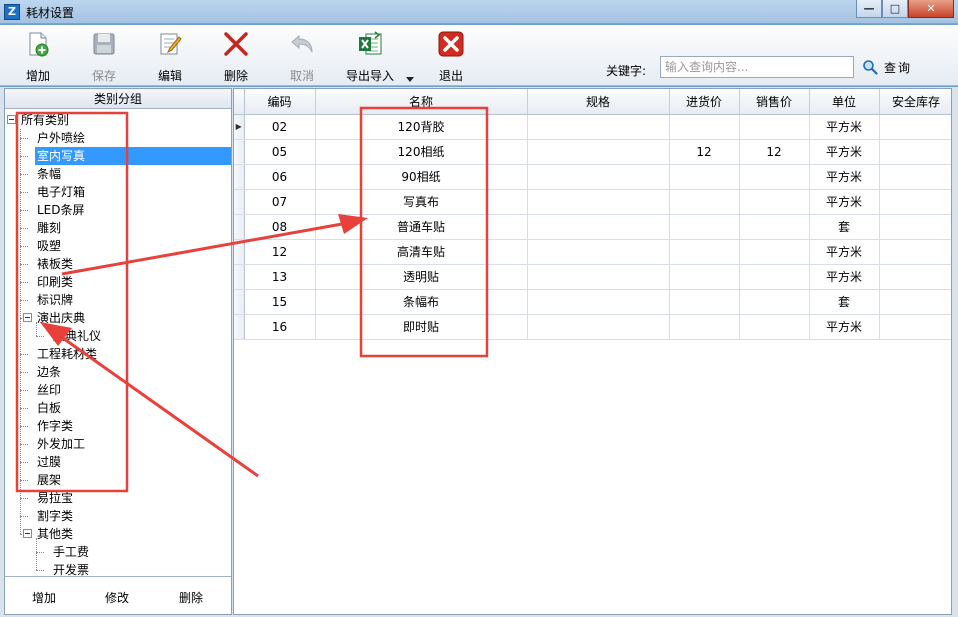  What do you see at coordinates (887, 67) in the screenshot?
I see `search-button: 查询` at bounding box center [887, 67].